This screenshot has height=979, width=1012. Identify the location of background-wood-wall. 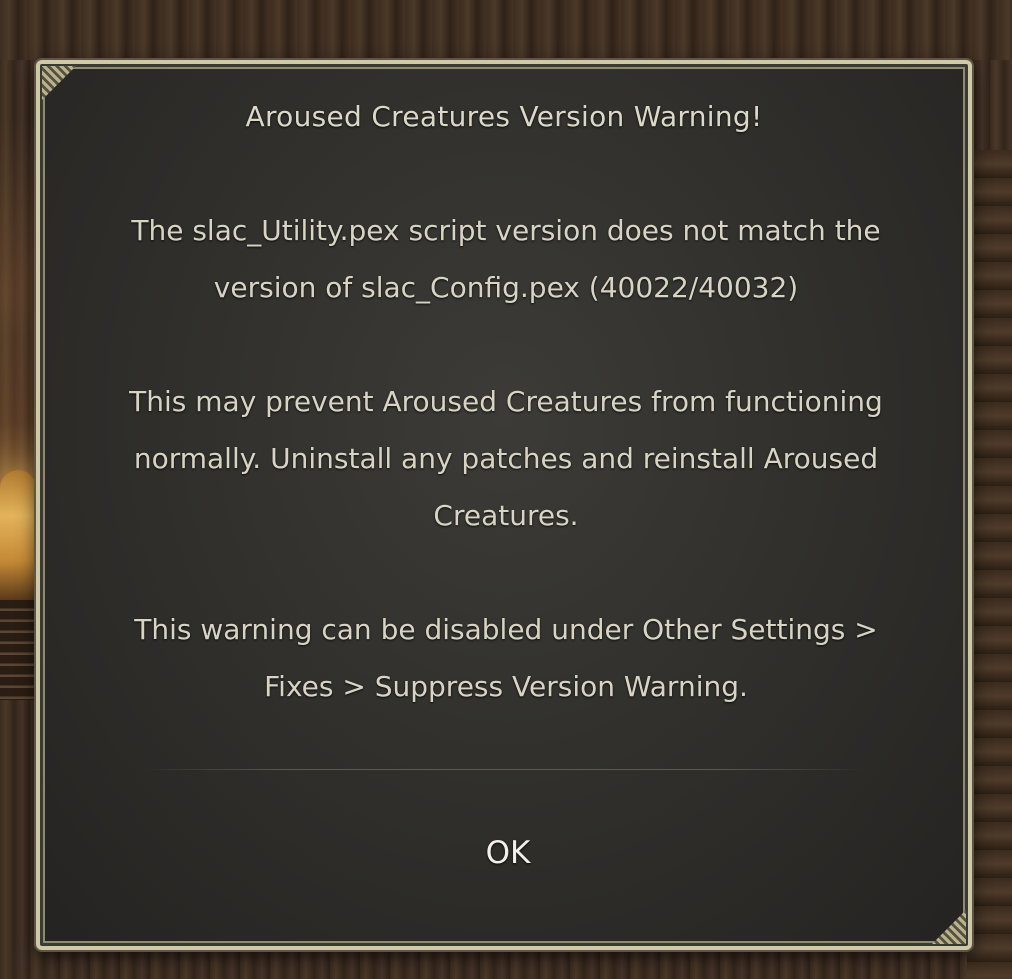
(989, 564).